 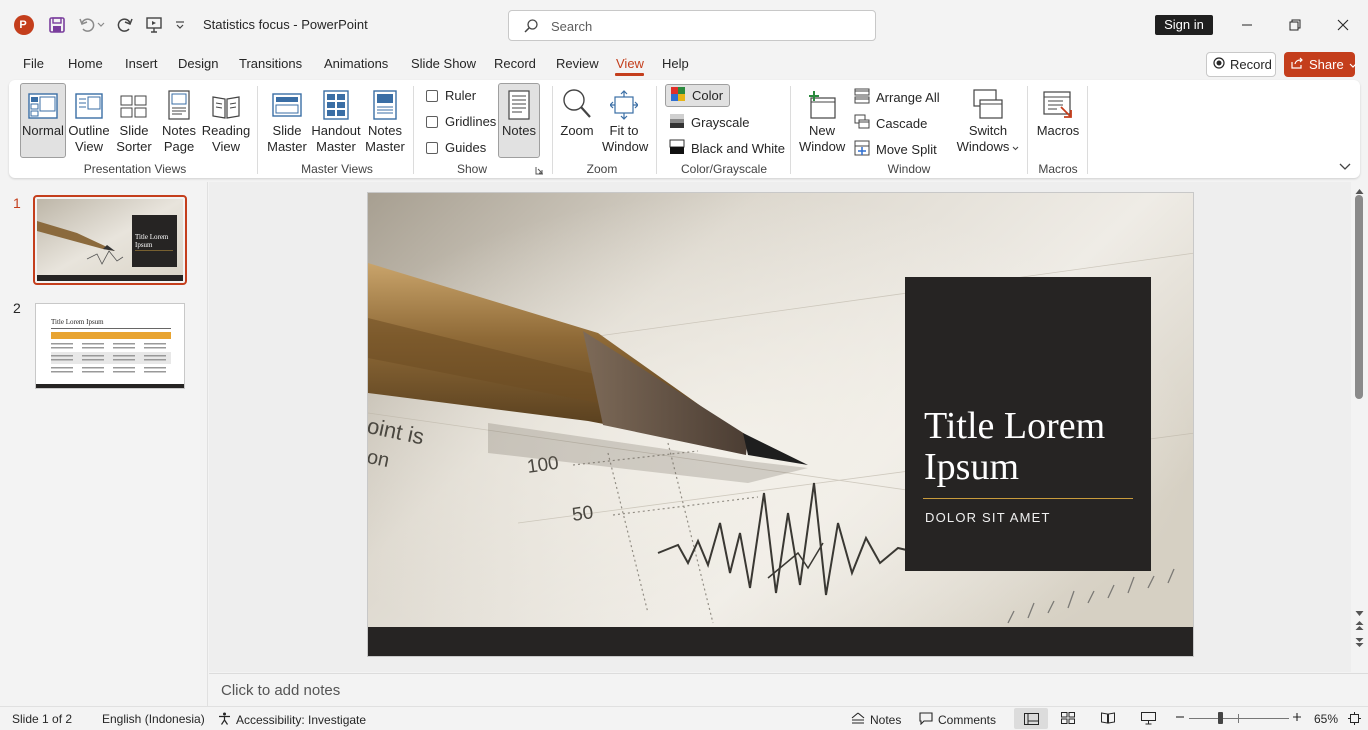 I want to click on slide-thumbnail-1: Title Lorem Ipsum, so click(x=110, y=240).